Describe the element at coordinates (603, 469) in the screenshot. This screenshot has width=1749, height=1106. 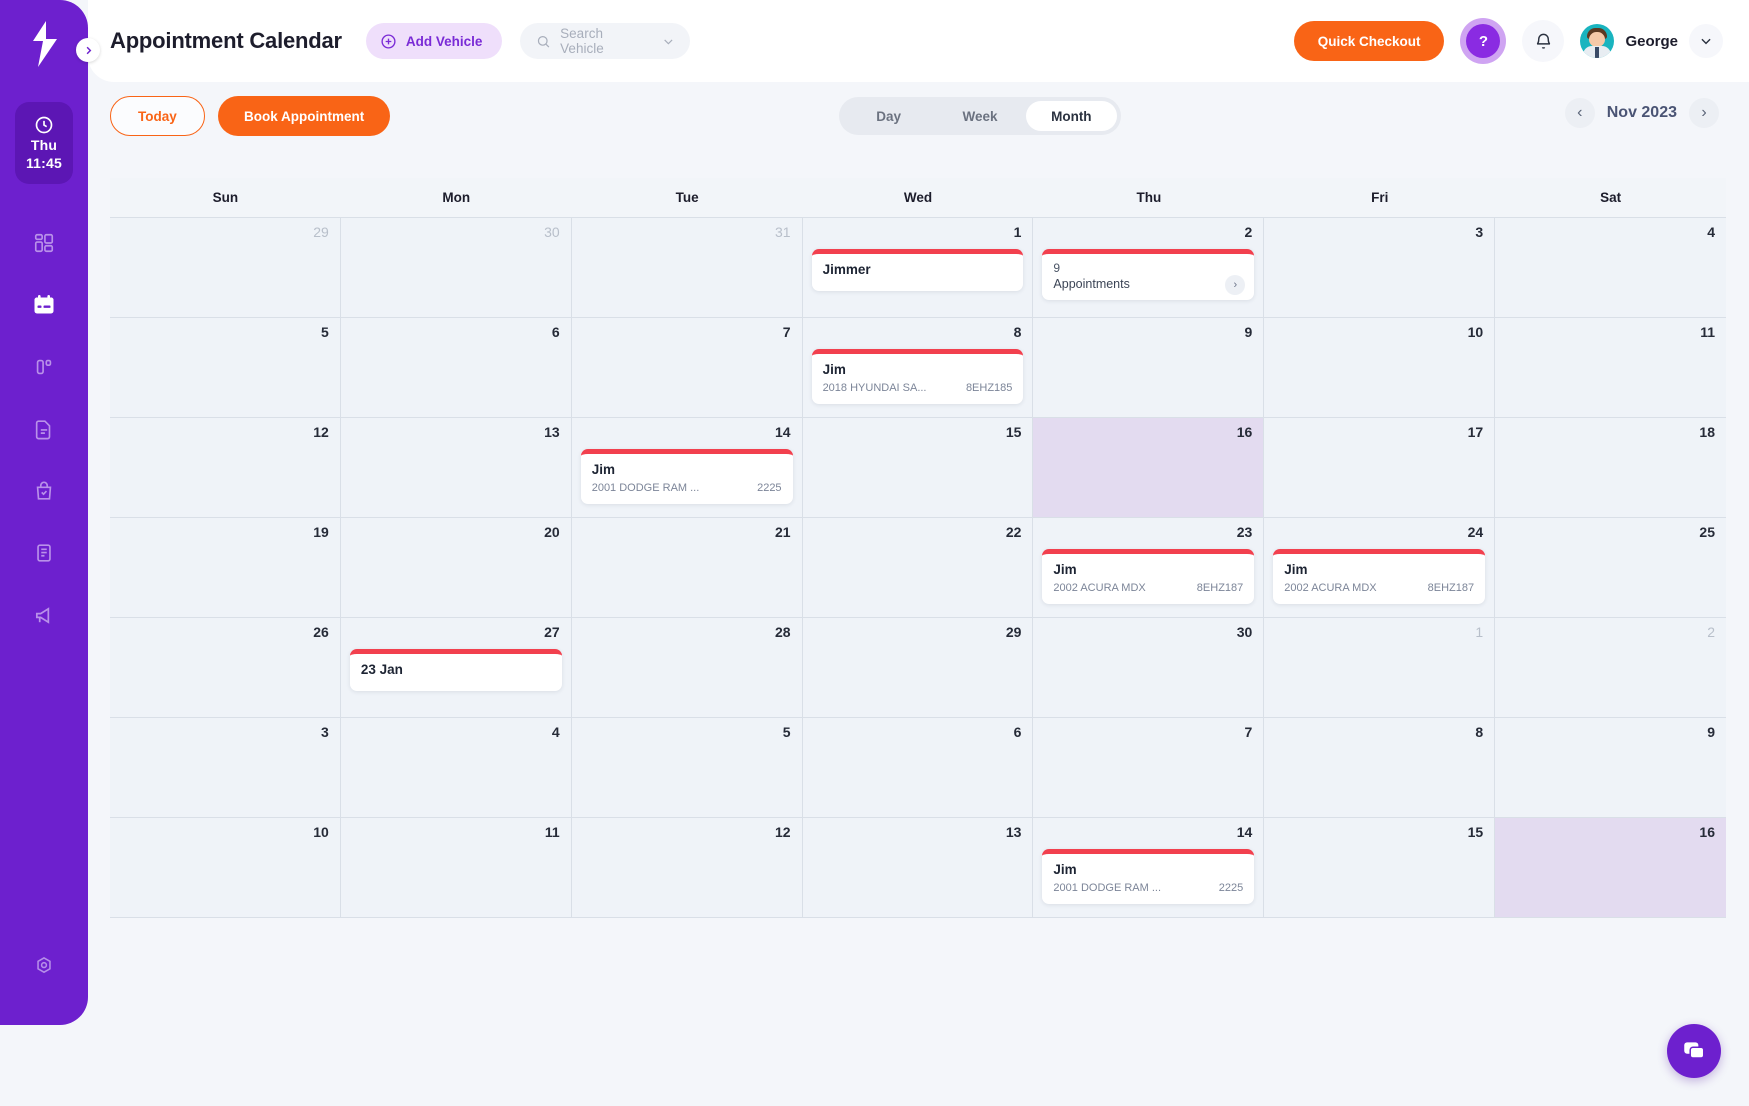
I see `appointment-title: Jim` at that location.